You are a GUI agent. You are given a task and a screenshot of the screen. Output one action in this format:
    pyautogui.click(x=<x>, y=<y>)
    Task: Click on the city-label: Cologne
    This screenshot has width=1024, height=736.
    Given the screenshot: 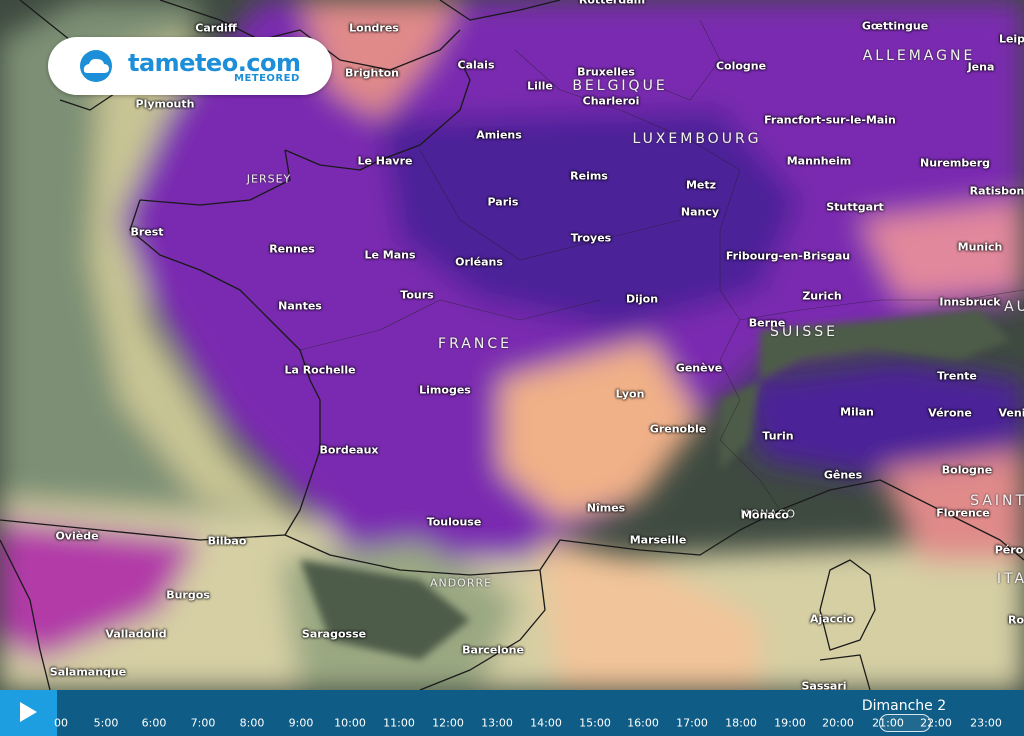 What is the action you would take?
    pyautogui.click(x=741, y=66)
    